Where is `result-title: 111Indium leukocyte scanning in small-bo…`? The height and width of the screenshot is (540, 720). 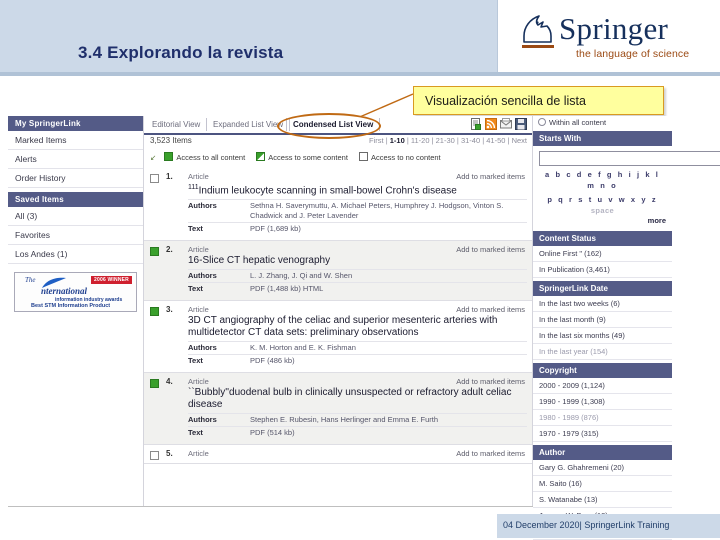
result-title: 111Indium leukocyte scanning in small-bo… is located at coordinates (357, 189).